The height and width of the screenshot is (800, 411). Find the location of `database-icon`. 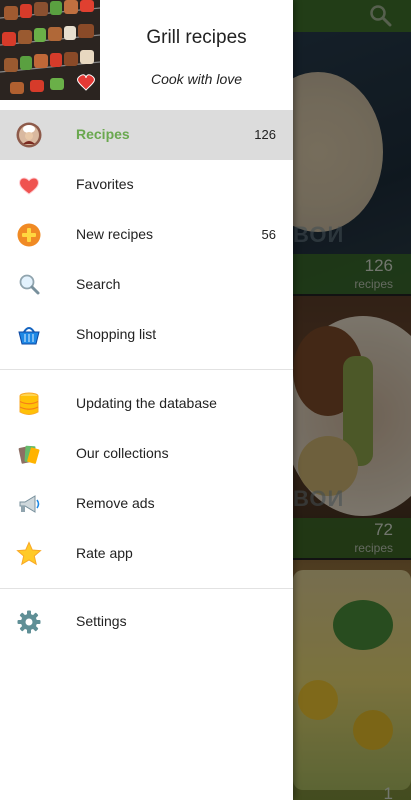

database-icon is located at coordinates (29, 403).